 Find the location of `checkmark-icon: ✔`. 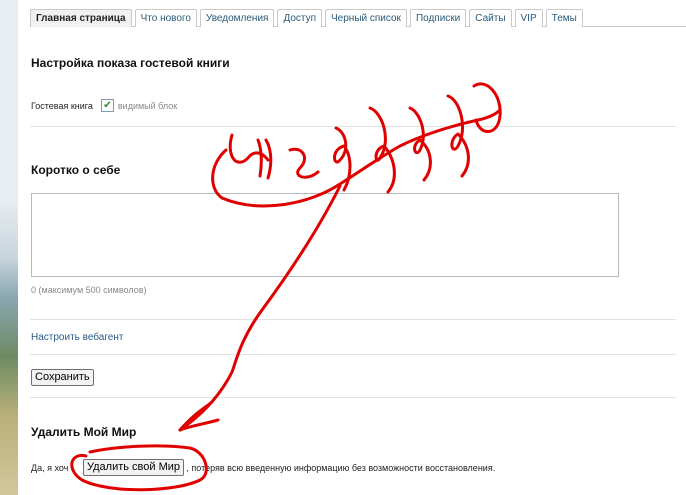

checkmark-icon: ✔ is located at coordinates (107, 105).